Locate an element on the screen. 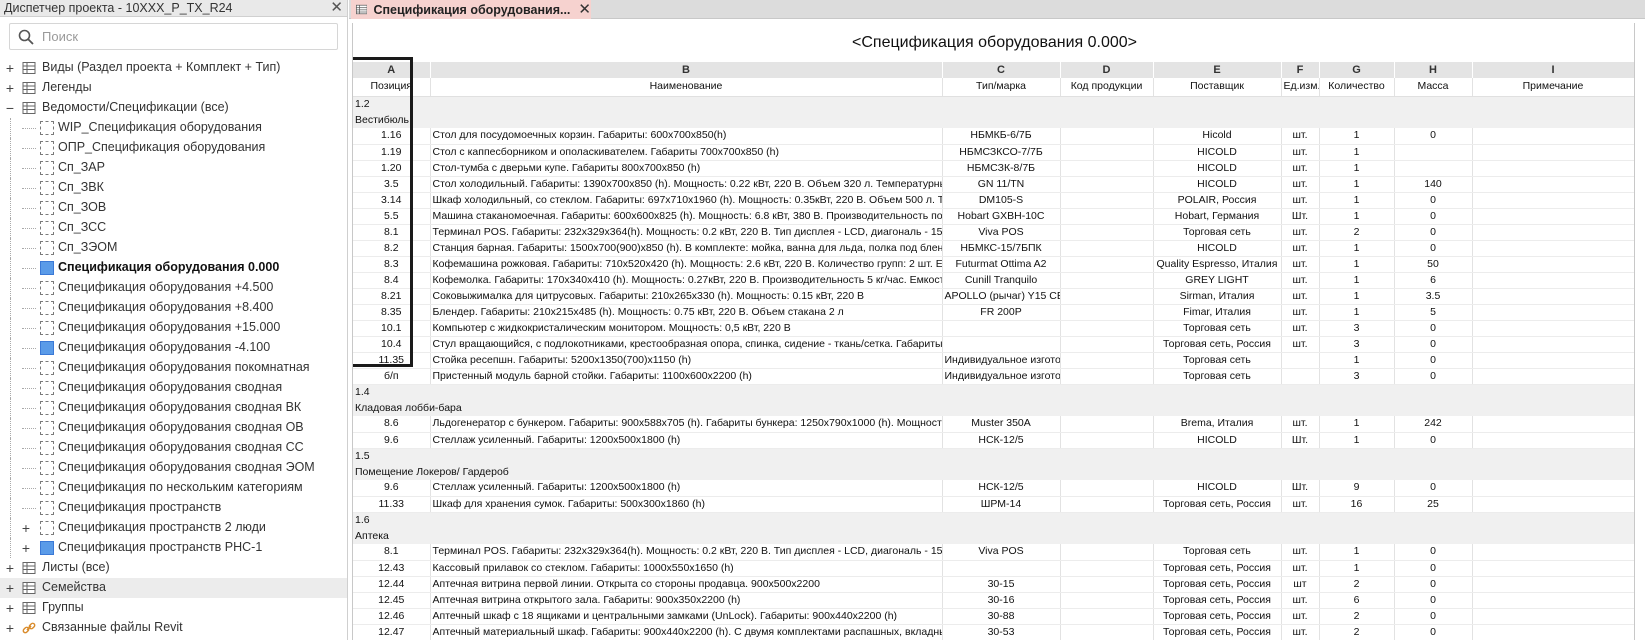 The height and width of the screenshot is (640, 1645). table-cell: 8.2 is located at coordinates (392, 248).